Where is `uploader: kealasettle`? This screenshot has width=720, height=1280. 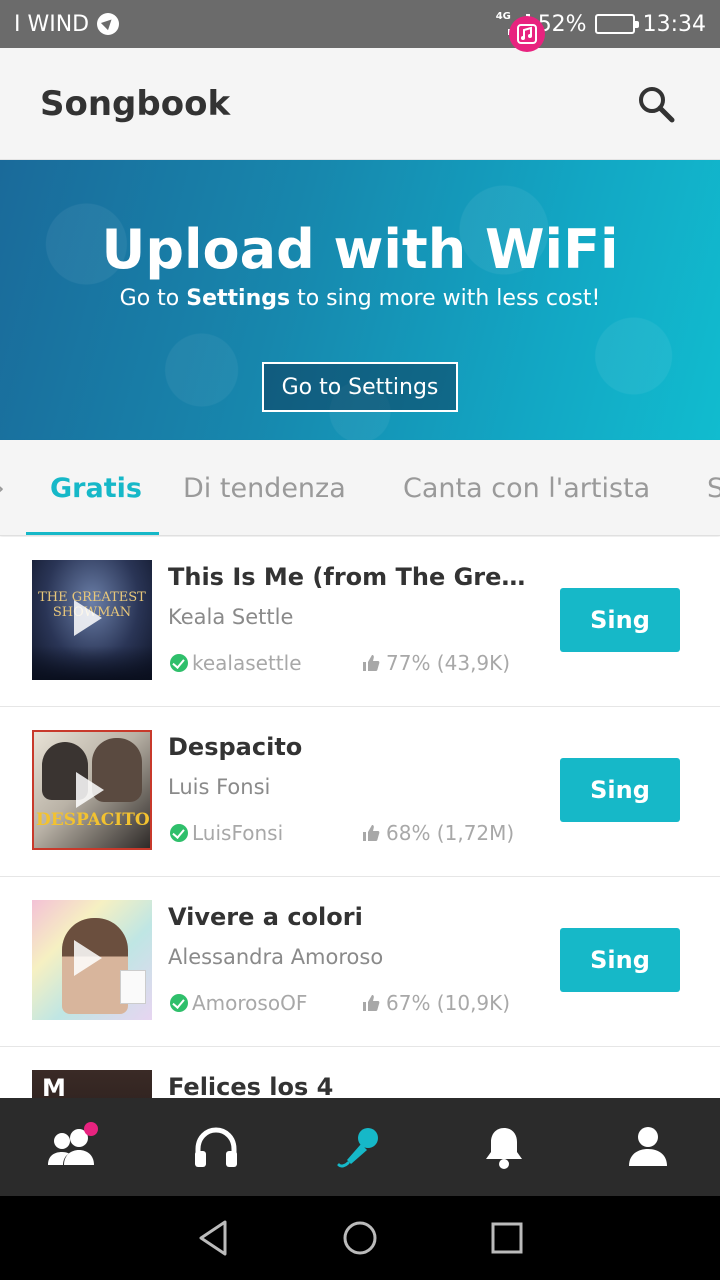
uploader: kealasettle is located at coordinates (236, 663).